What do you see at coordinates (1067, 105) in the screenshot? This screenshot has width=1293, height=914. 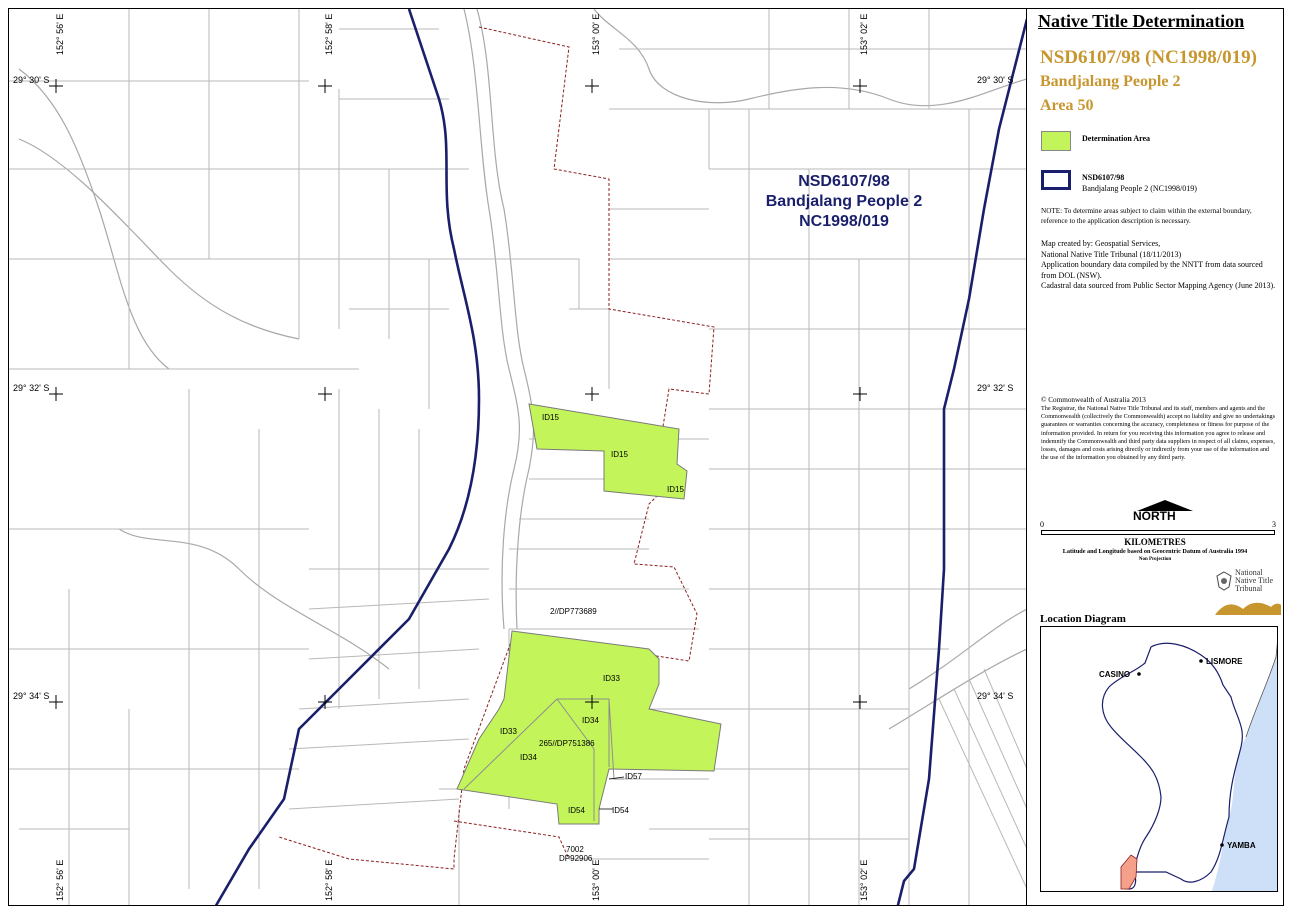 I see `area-name: Area 50` at bounding box center [1067, 105].